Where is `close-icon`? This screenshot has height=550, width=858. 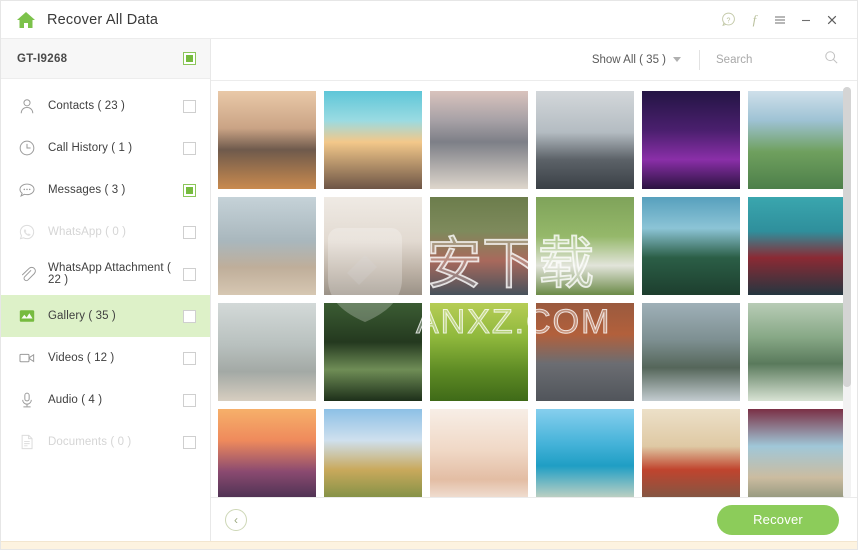 close-icon is located at coordinates (832, 20).